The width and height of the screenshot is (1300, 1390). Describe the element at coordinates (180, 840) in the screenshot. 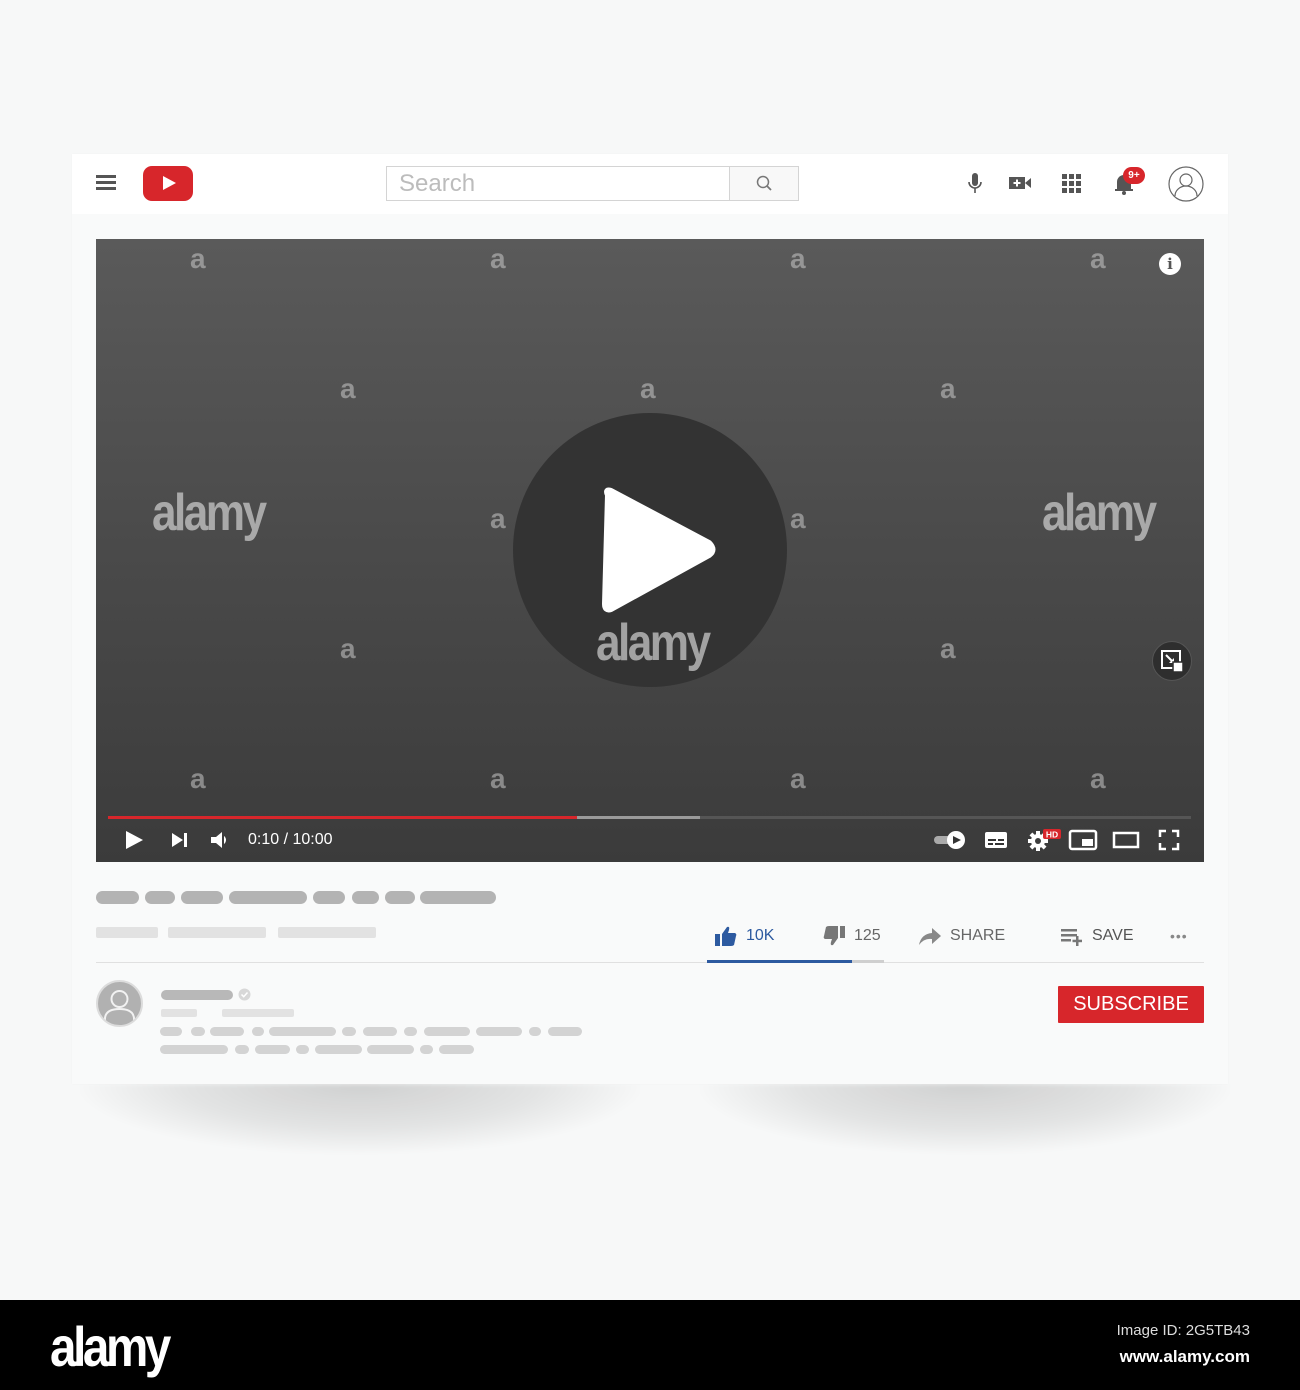

I see `next-icon` at that location.